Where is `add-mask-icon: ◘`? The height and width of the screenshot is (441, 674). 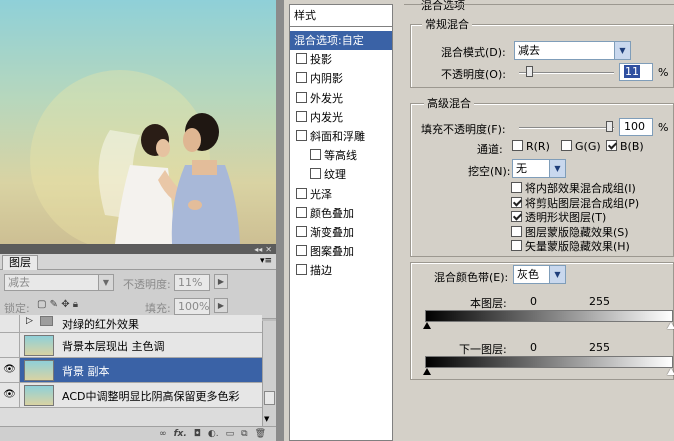 add-mask-icon: ◘ is located at coordinates (197, 434).